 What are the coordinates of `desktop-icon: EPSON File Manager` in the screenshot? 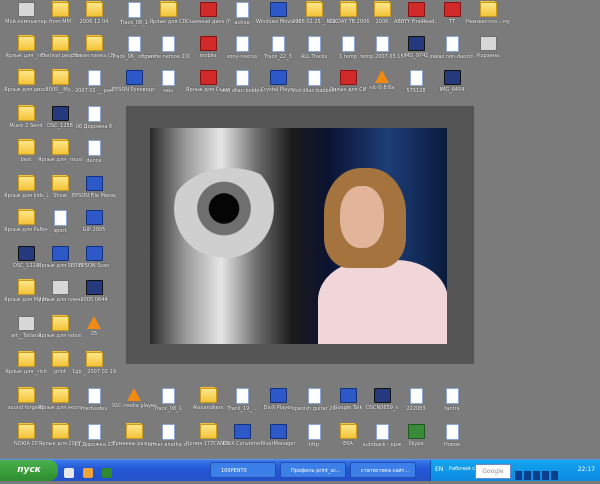 It's located at (94, 193).